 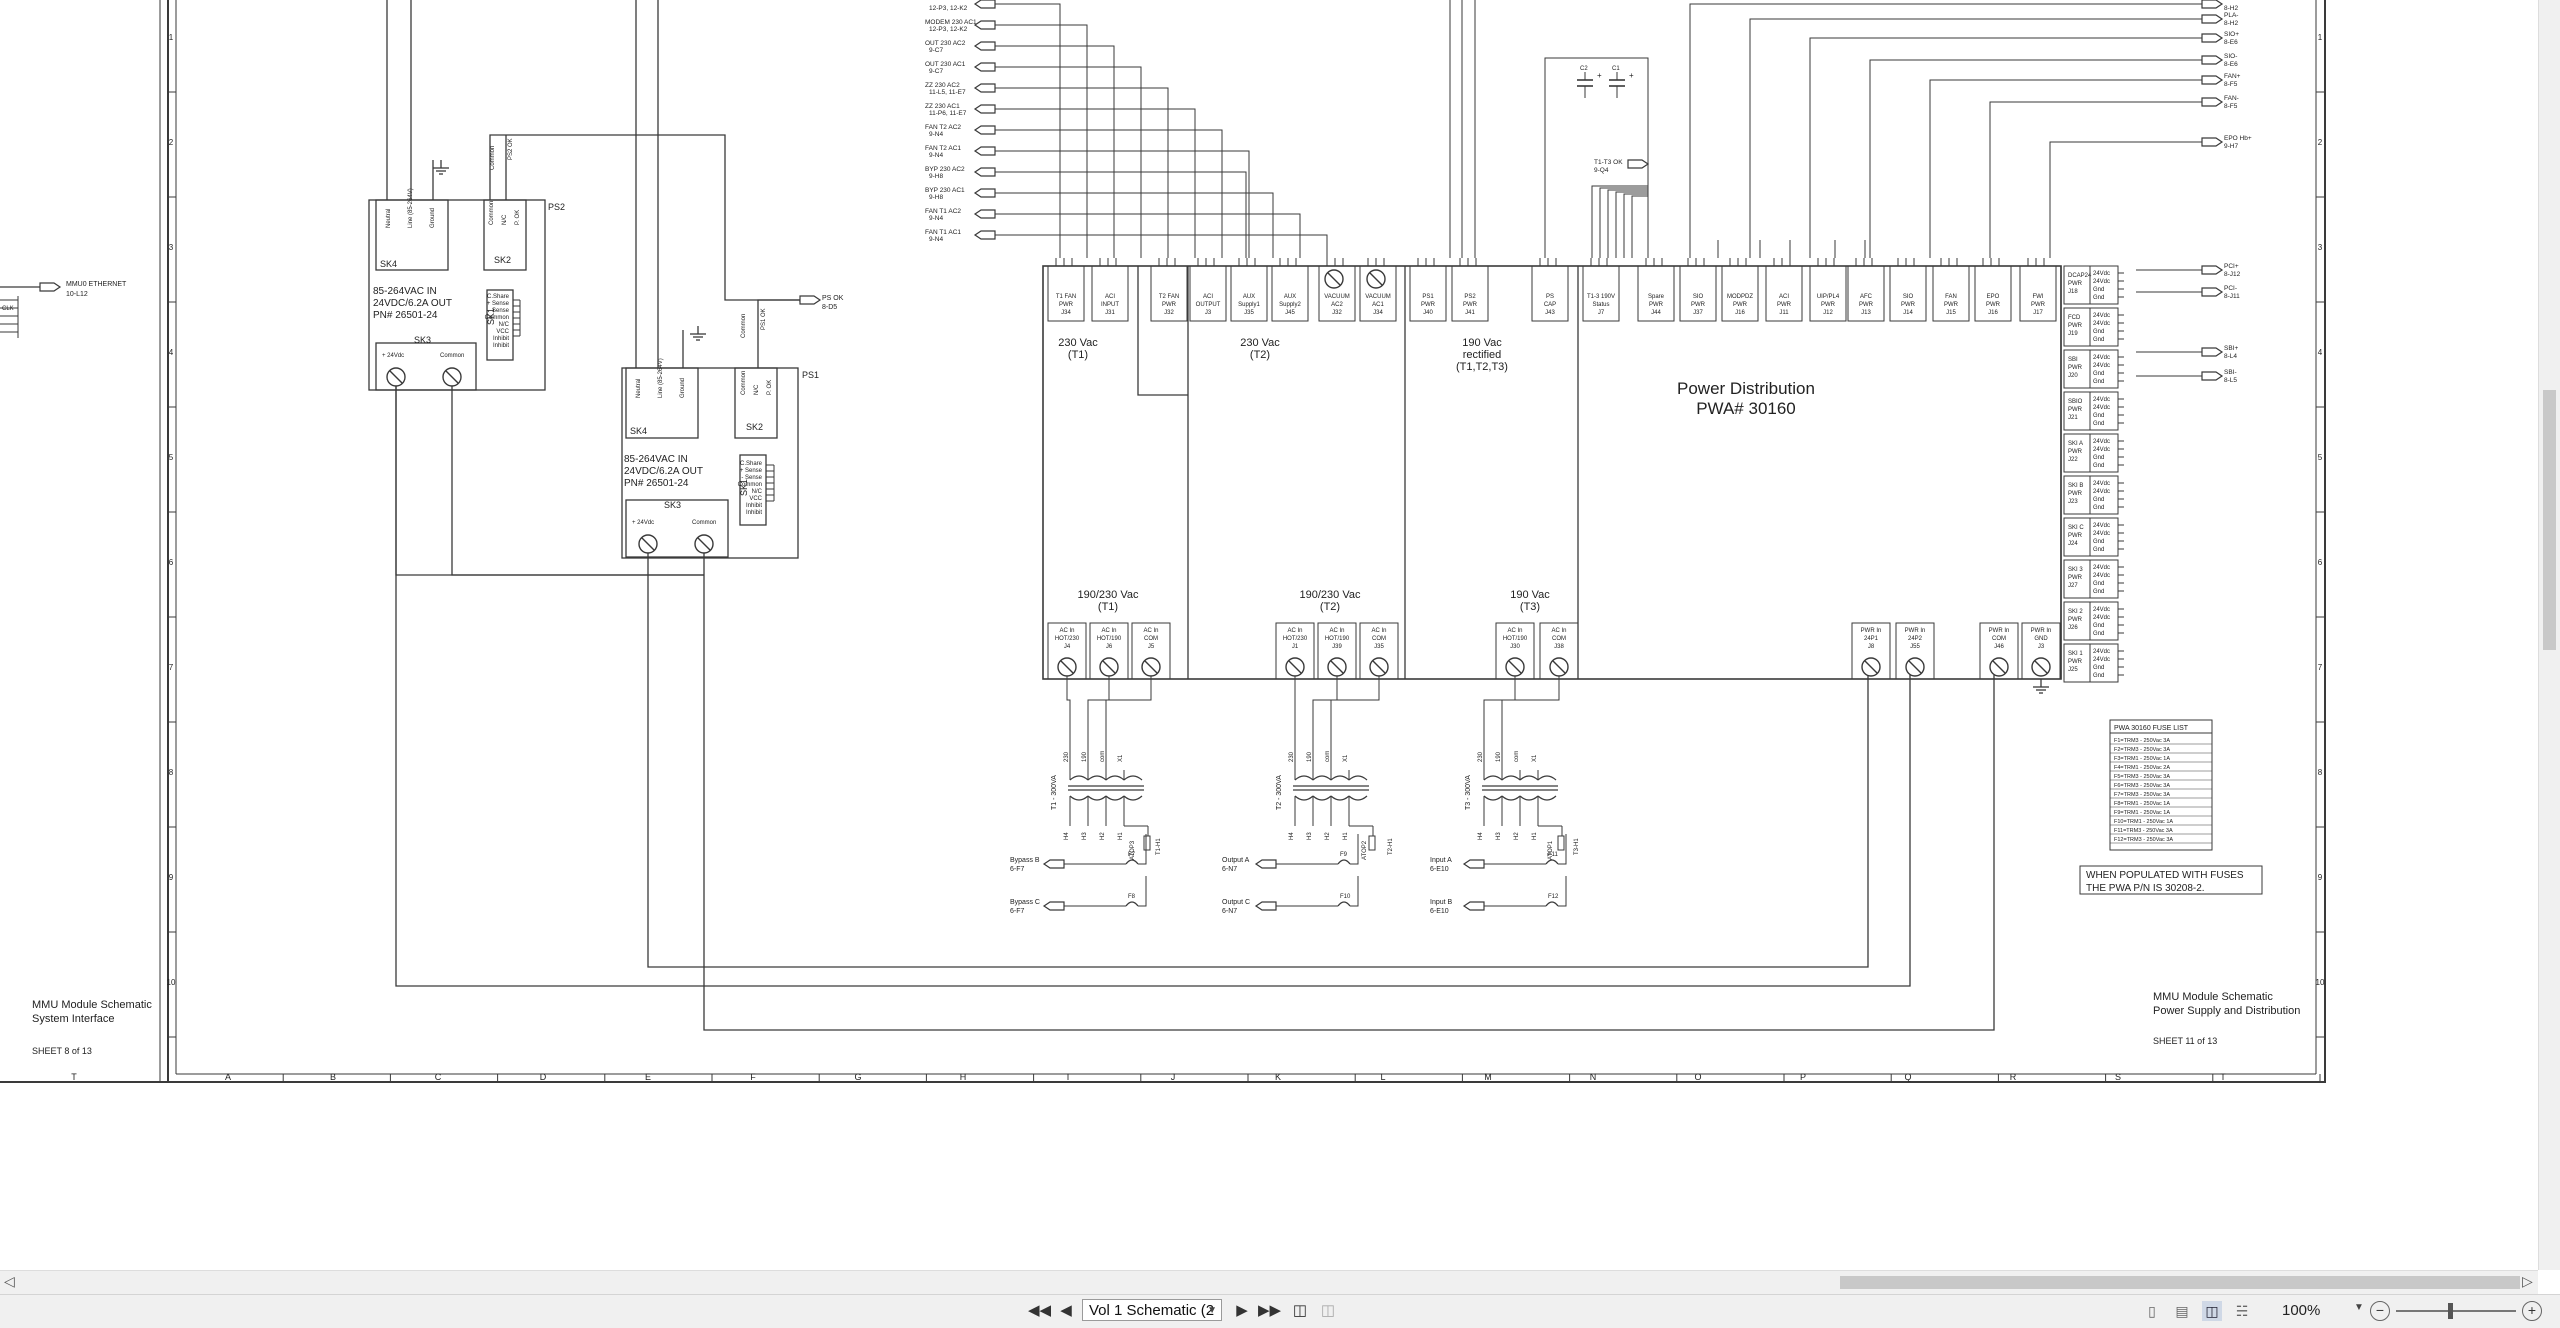 I want to click on voltage-label: 190 Vac, so click(x=1482, y=343).